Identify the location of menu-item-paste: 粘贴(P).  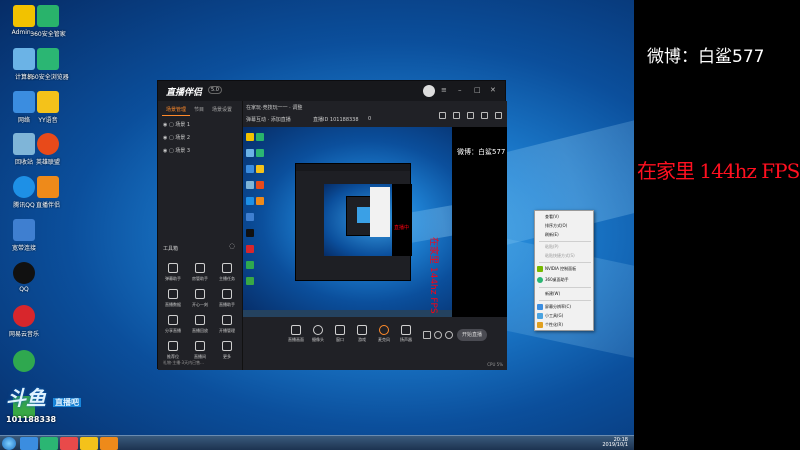
(552, 247).